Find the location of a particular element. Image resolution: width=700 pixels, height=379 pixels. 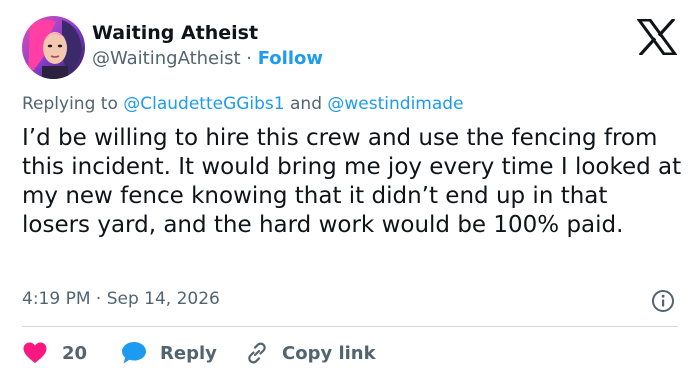

tweet-date: Sep 14, 2026 is located at coordinates (163, 299).